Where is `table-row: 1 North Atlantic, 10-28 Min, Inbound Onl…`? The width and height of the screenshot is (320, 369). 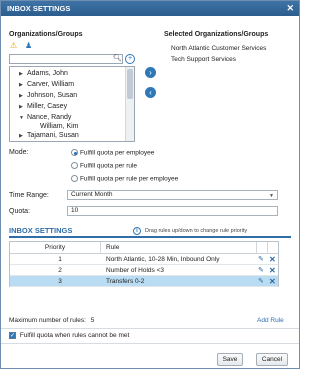
table-row: 1 North Atlantic, 10-28 Min, Inbound Onl… is located at coordinates (144, 259).